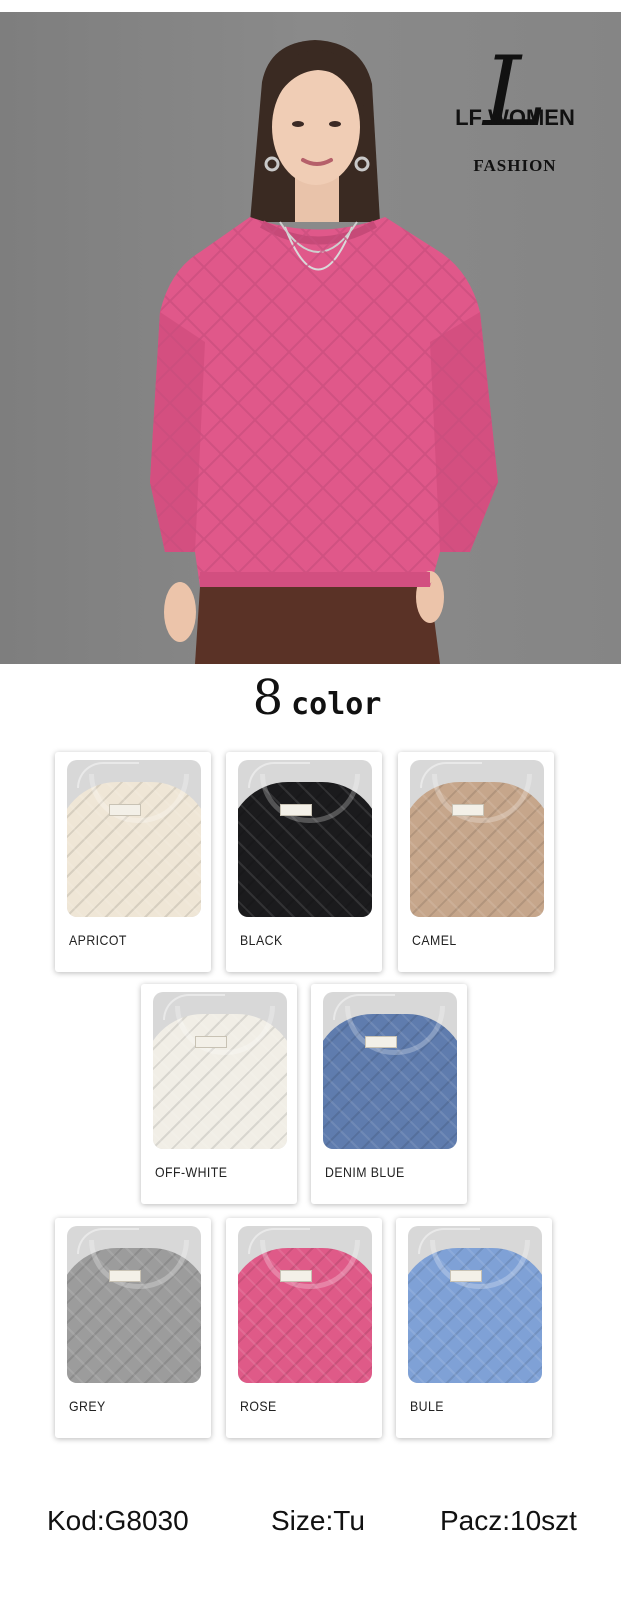  What do you see at coordinates (427, 1406) in the screenshot?
I see `color-label: BULE` at bounding box center [427, 1406].